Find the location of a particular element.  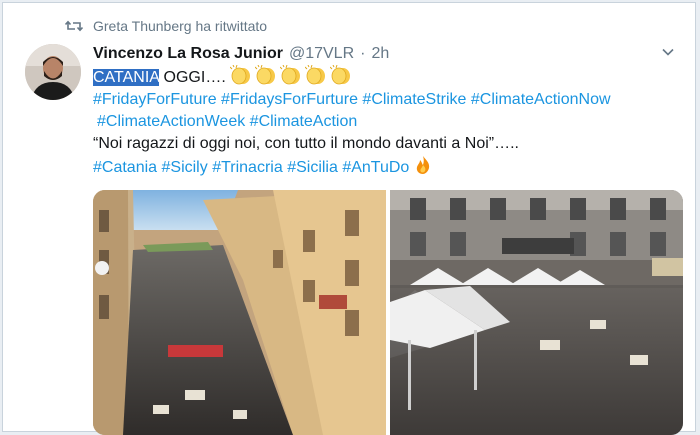

hashtag-link: #ClimateStrike is located at coordinates (414, 99).